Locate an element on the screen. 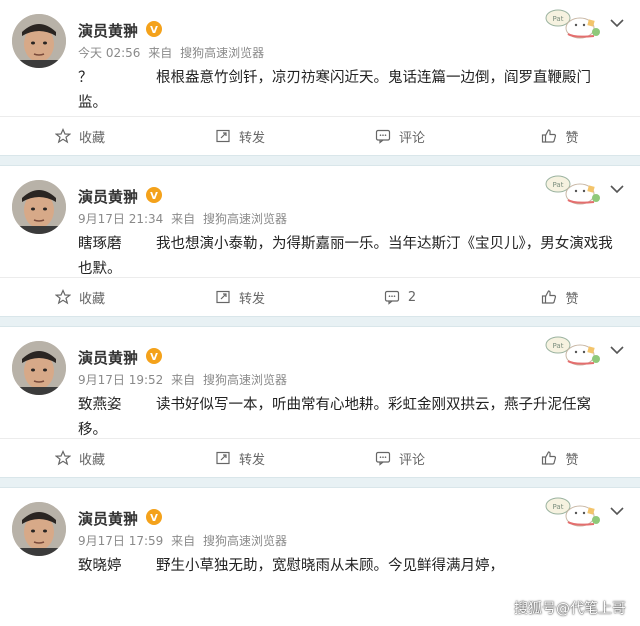 The width and height of the screenshot is (640, 626). post-text: 读书好似写一本，听曲常有心地耕。彩虹金刚双拱云，燕子升泥任窝移。 is located at coordinates (334, 417).